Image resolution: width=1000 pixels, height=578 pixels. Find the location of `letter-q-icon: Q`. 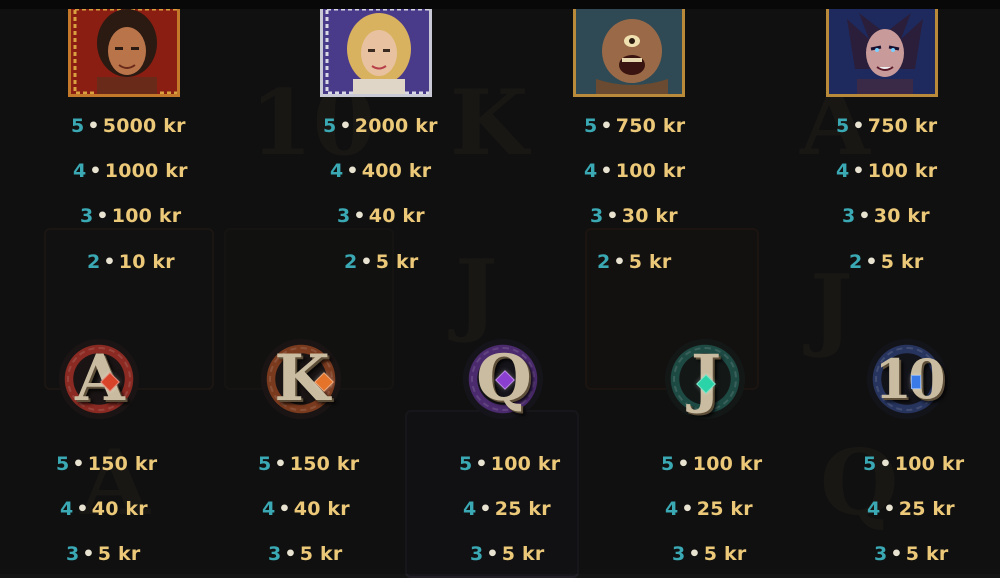

letter-q-icon: Q is located at coordinates (506, 380).